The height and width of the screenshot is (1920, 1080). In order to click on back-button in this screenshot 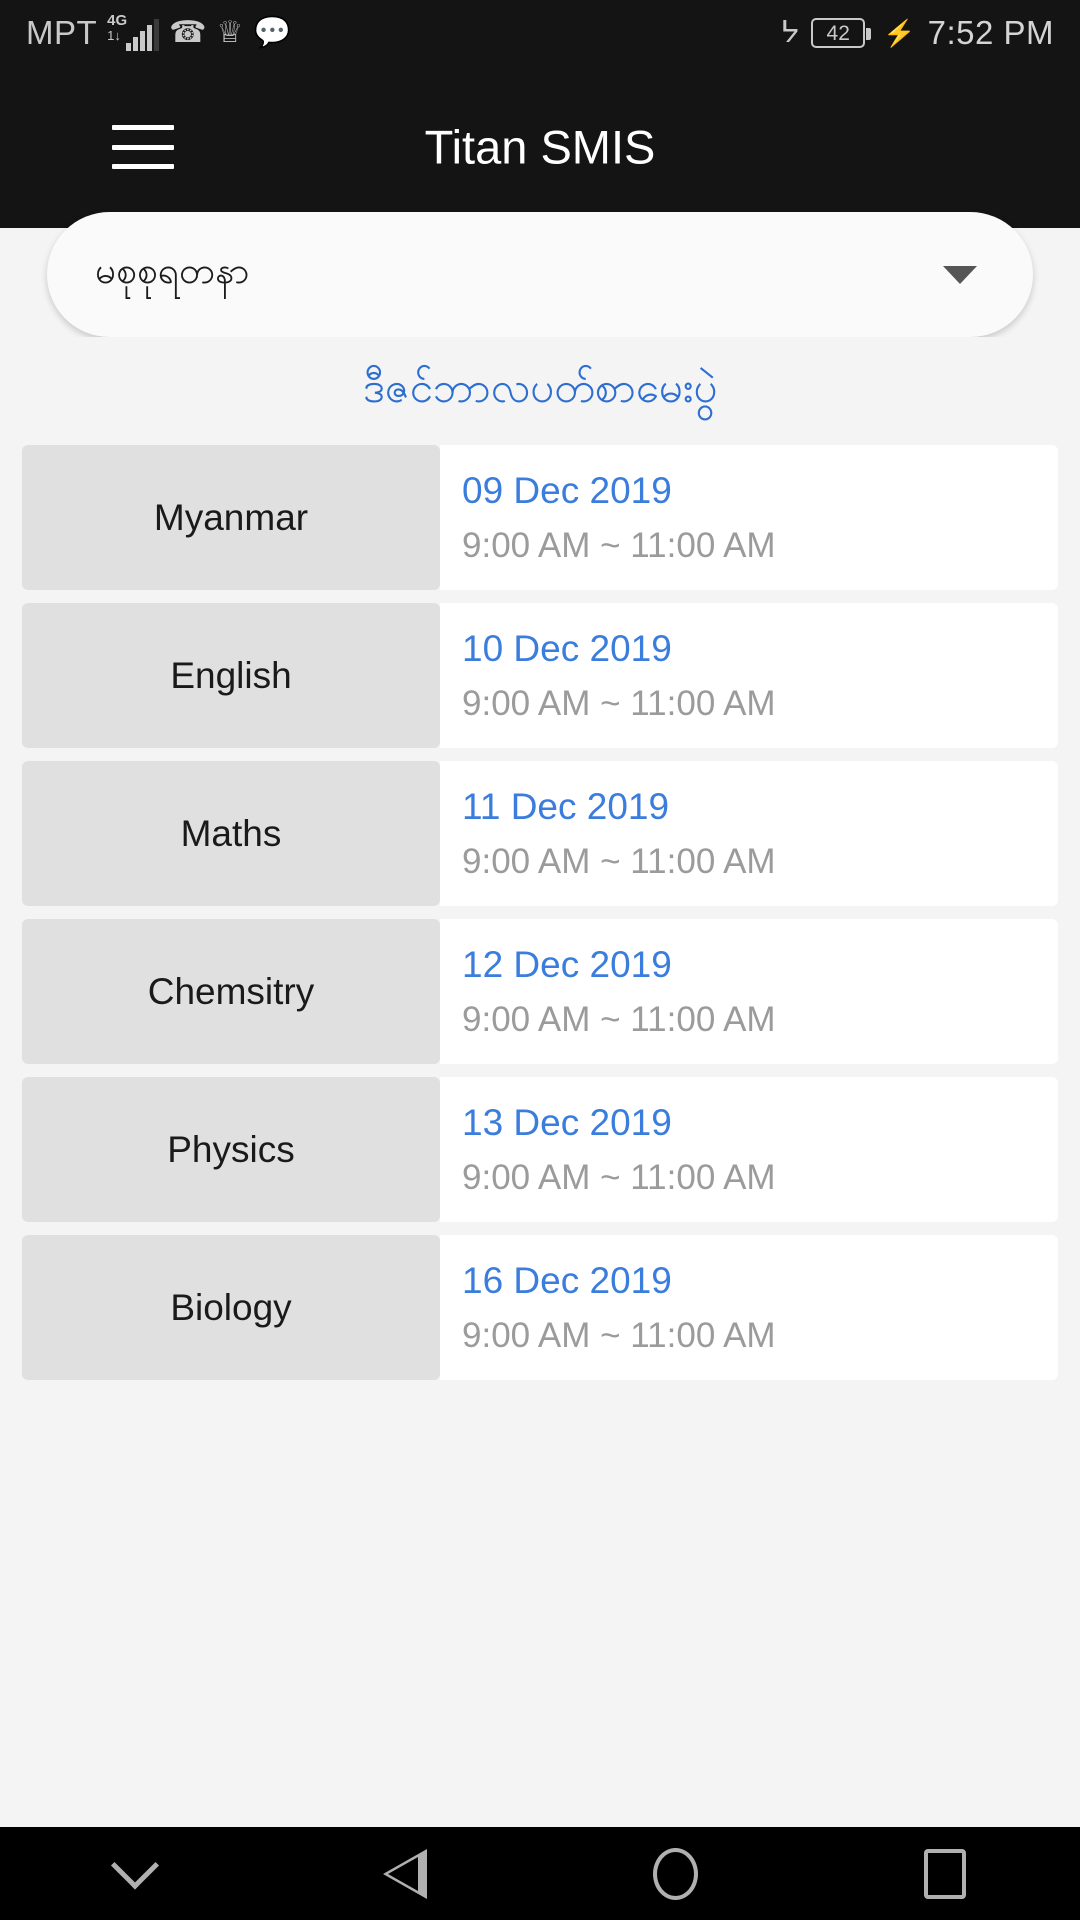, I will do `click(405, 1873)`.